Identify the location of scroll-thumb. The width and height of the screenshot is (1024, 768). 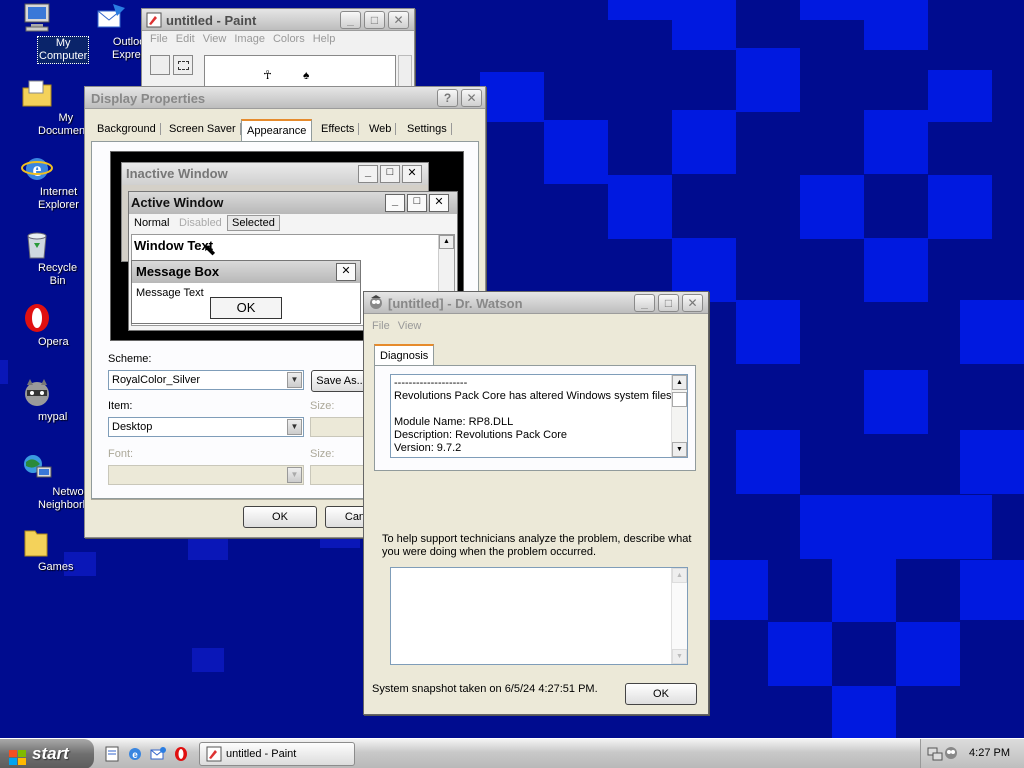
(679, 399).